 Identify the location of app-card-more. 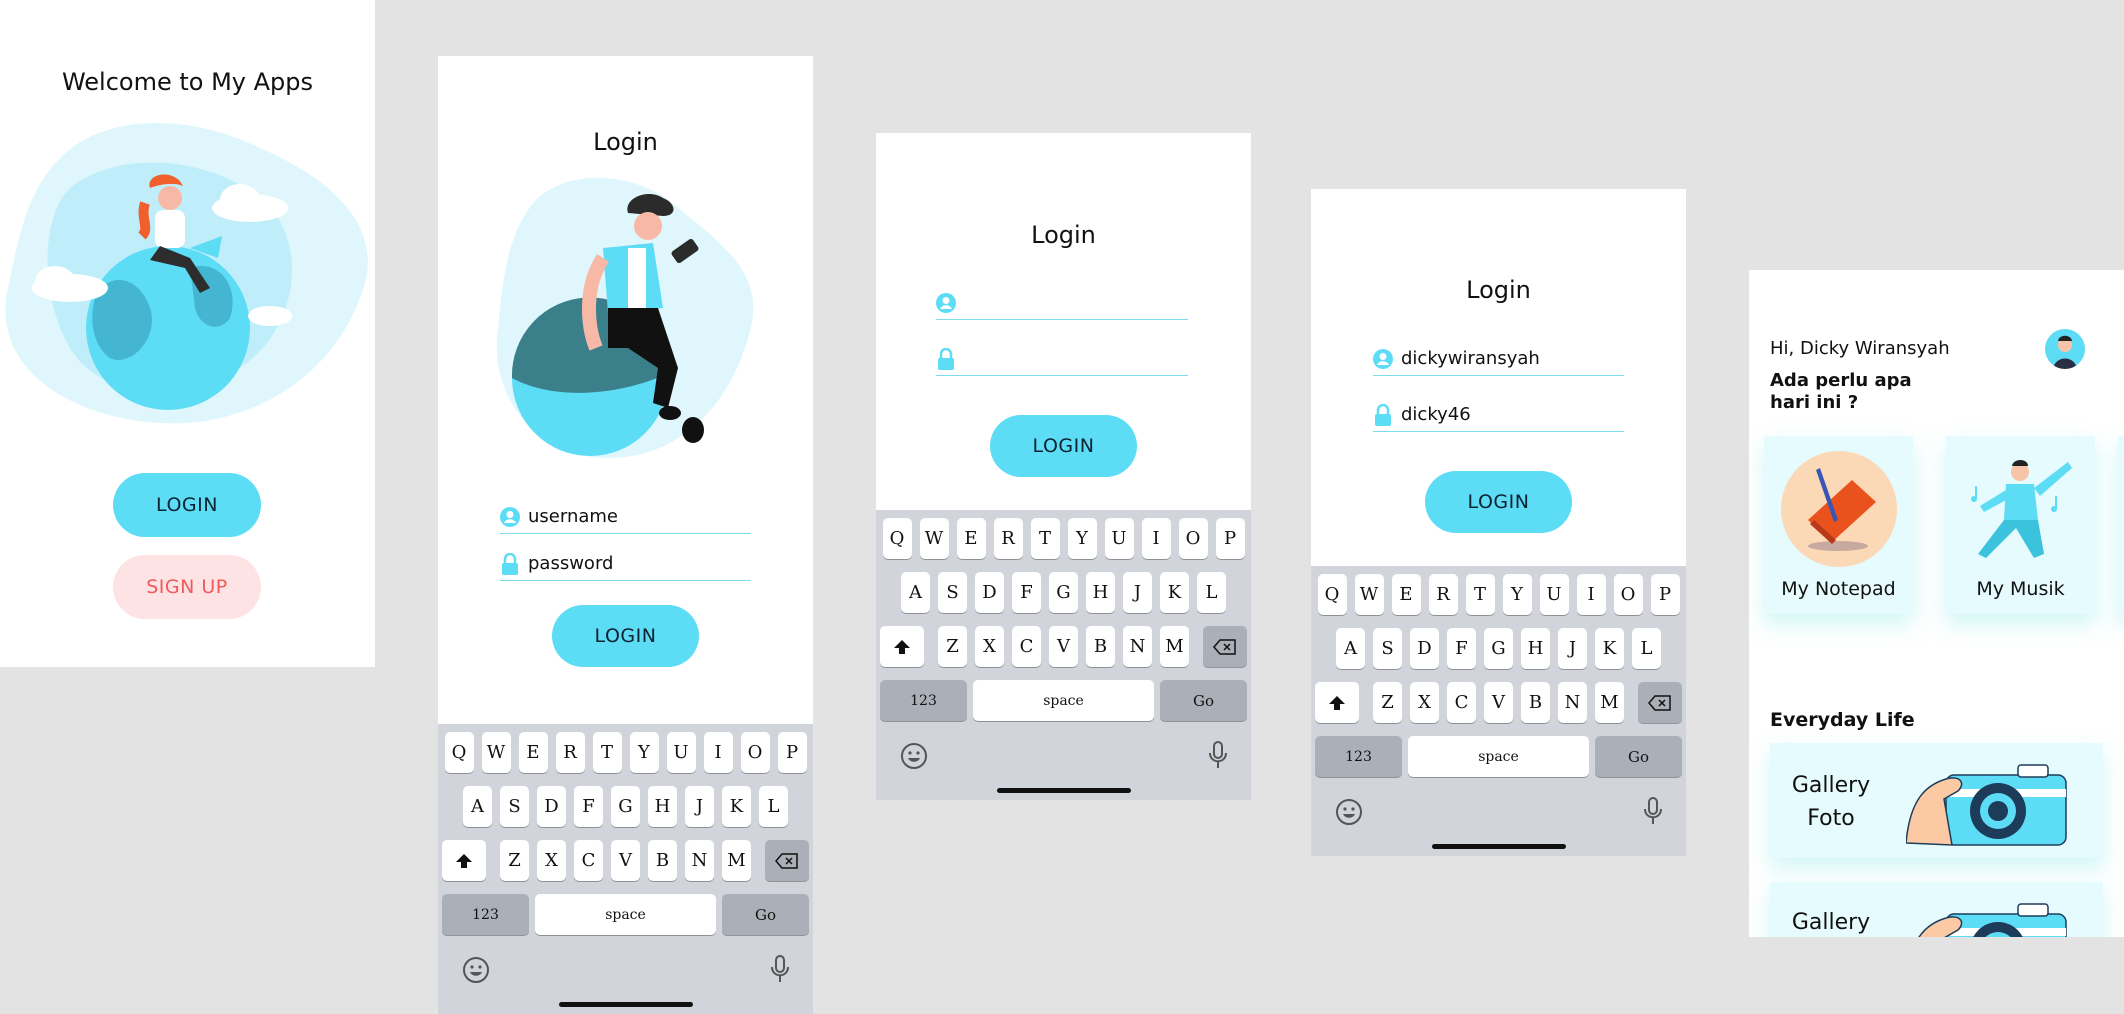
(2121, 525).